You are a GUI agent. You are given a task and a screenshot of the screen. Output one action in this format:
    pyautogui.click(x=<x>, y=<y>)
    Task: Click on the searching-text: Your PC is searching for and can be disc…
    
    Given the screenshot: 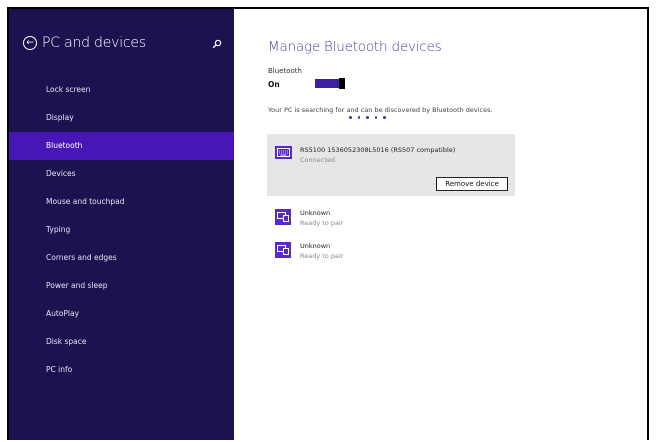 What is the action you would take?
    pyautogui.click(x=380, y=110)
    